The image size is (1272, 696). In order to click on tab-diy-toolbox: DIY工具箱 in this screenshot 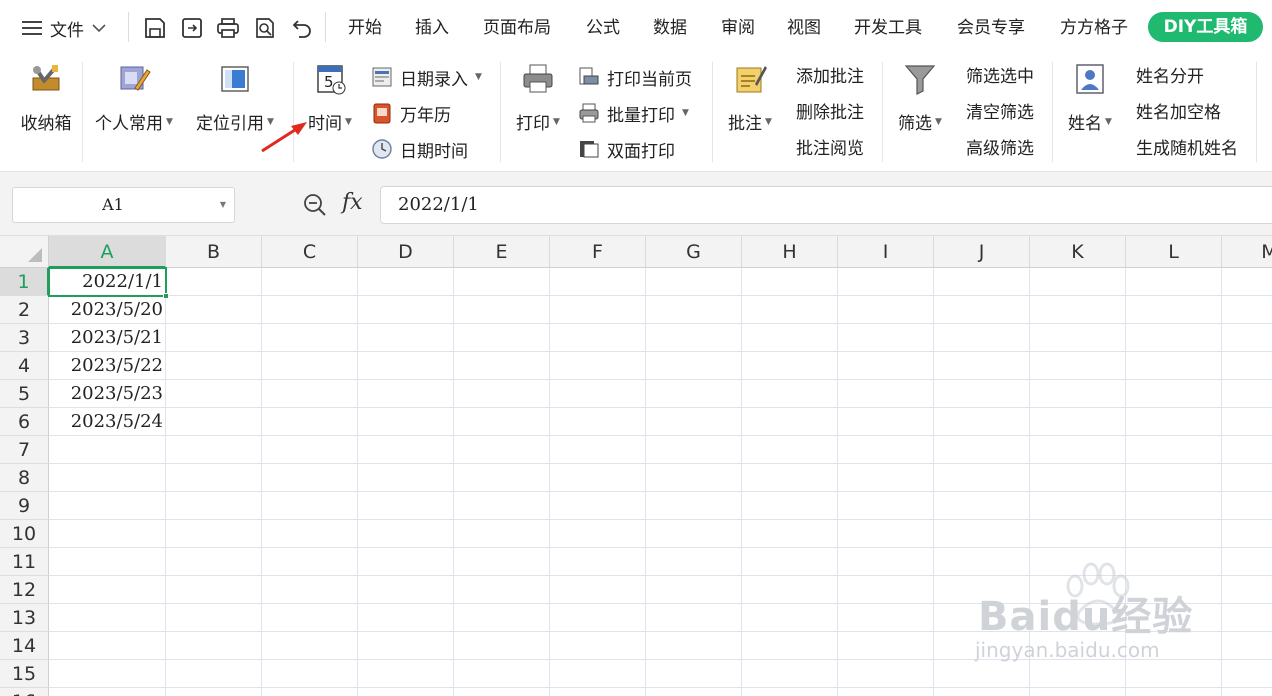, I will do `click(1205, 27)`.